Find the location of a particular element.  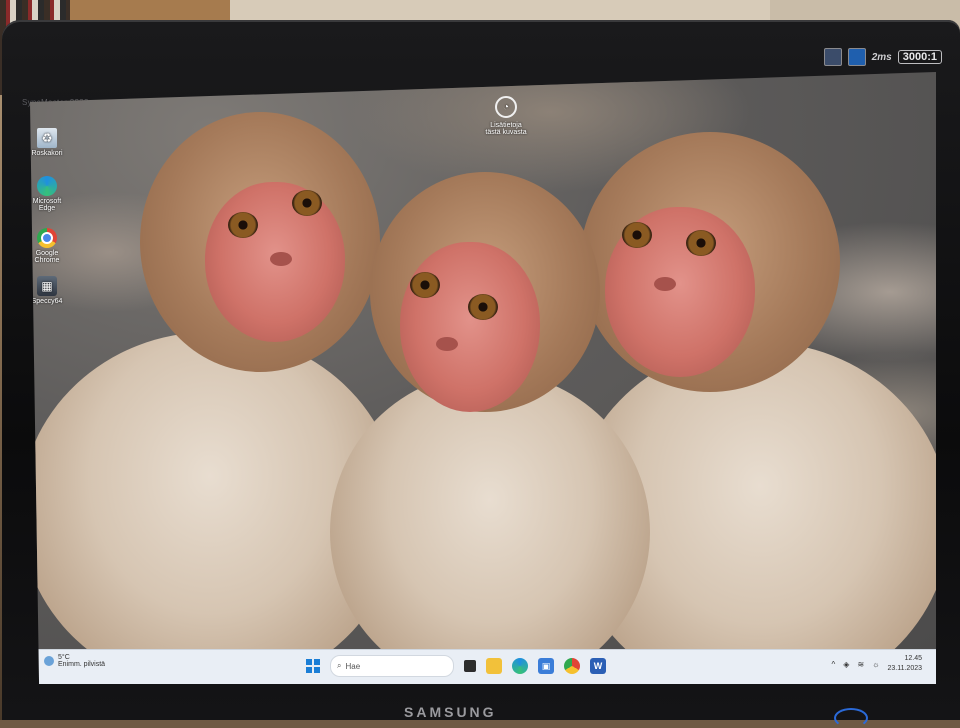

taskbar-center: ⌕ Hae ▣ W is located at coordinates (456, 666).